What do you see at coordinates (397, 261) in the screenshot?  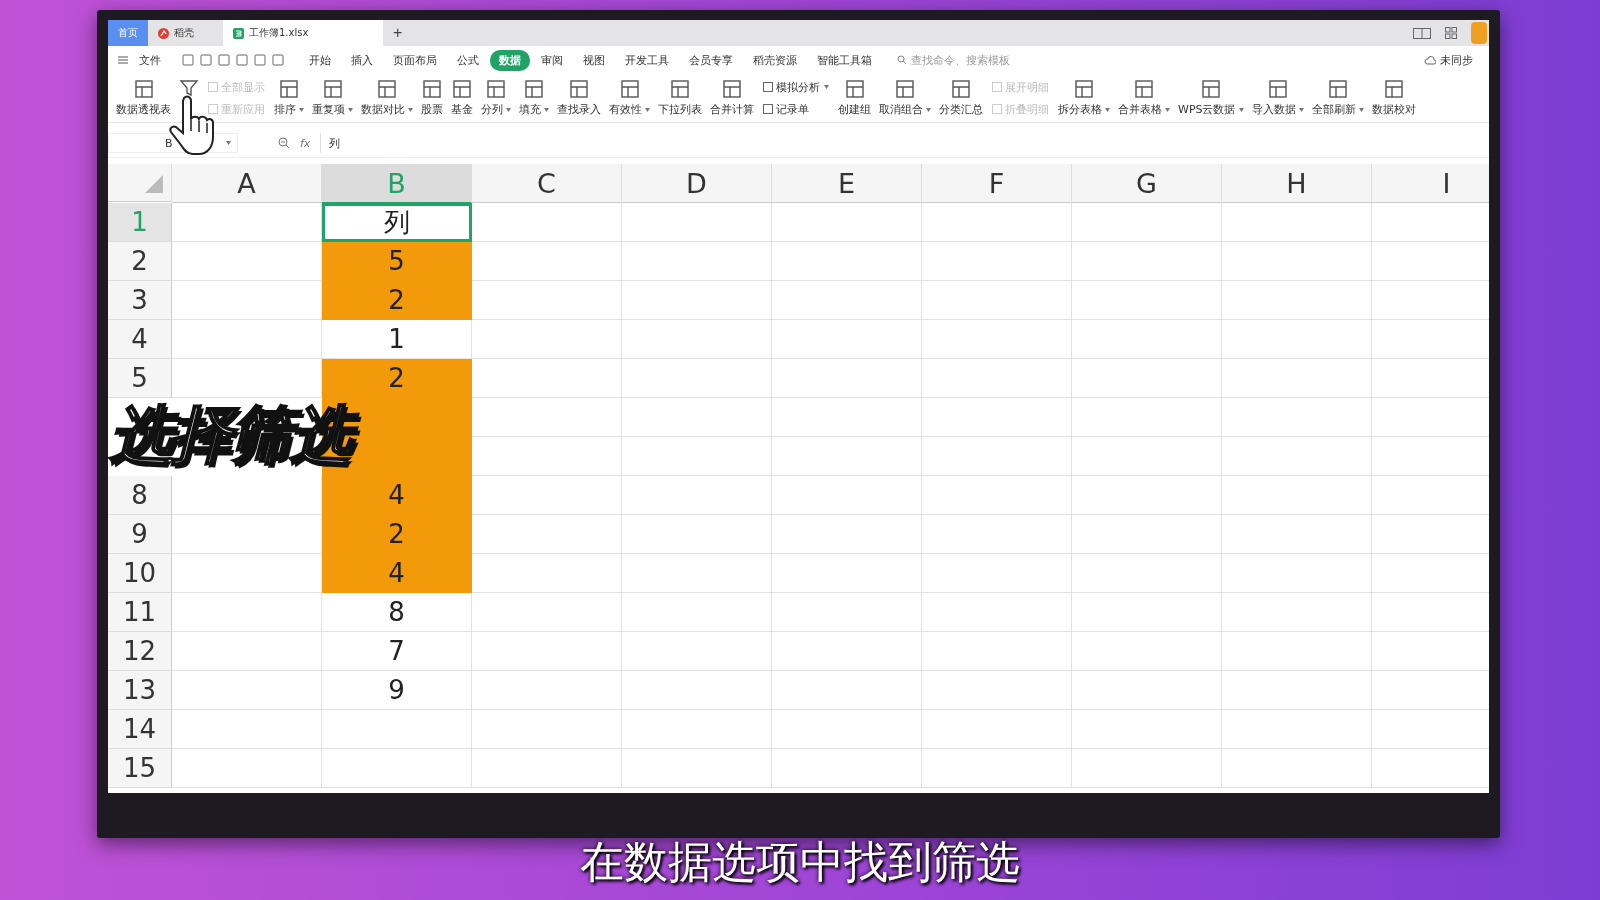 I see `table-cell: 5` at bounding box center [397, 261].